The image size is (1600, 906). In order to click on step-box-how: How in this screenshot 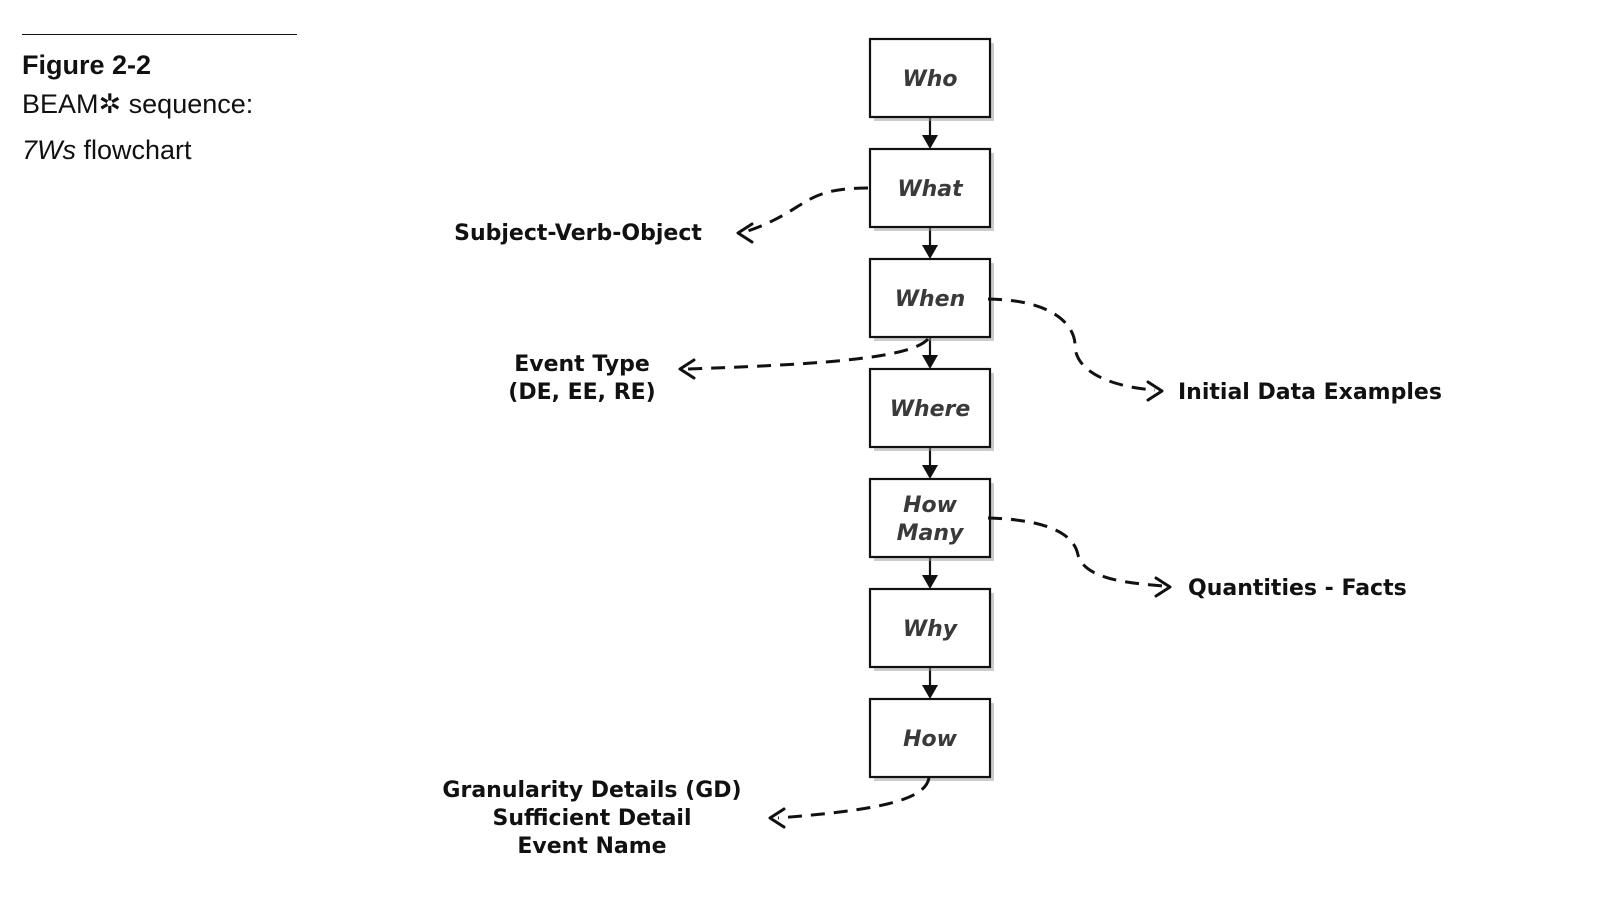, I will do `click(931, 739)`.